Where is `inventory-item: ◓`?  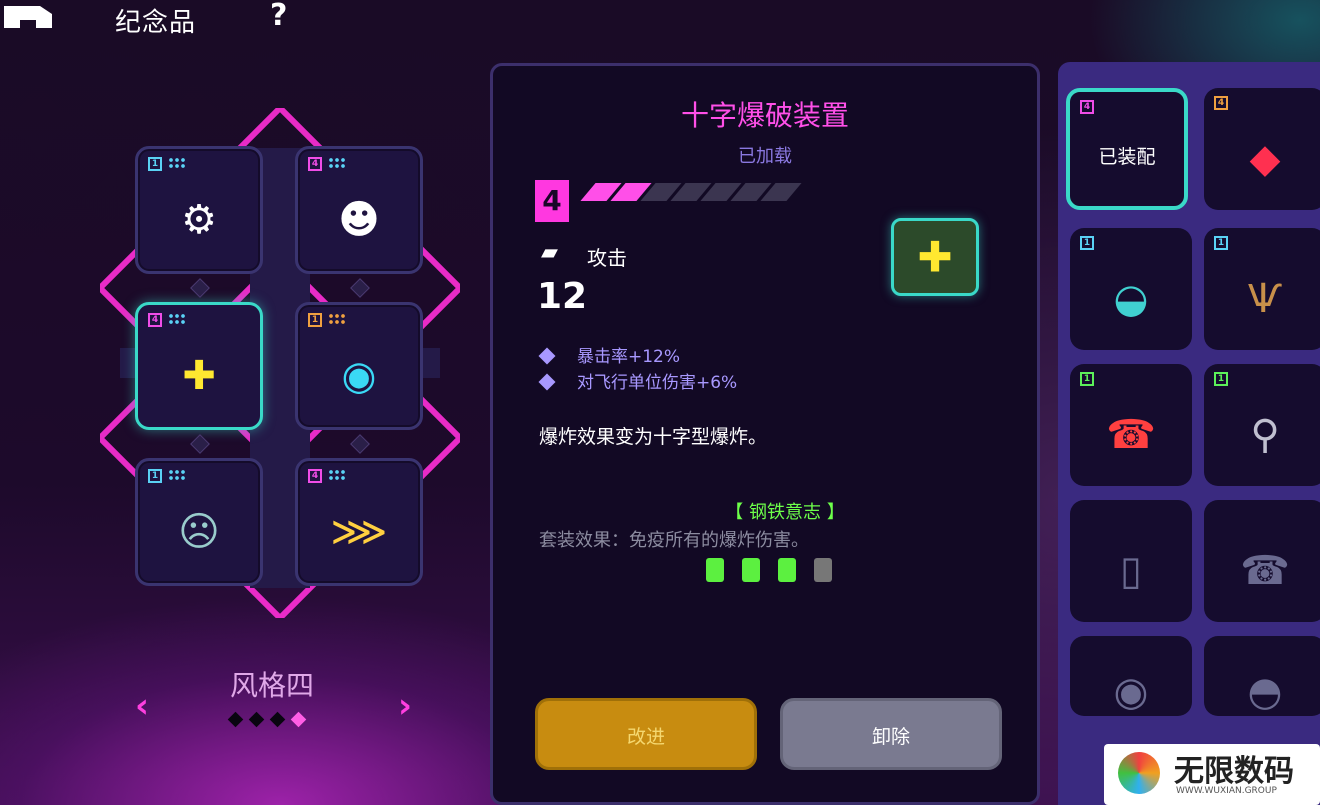 inventory-item: ◓ is located at coordinates (1262, 676).